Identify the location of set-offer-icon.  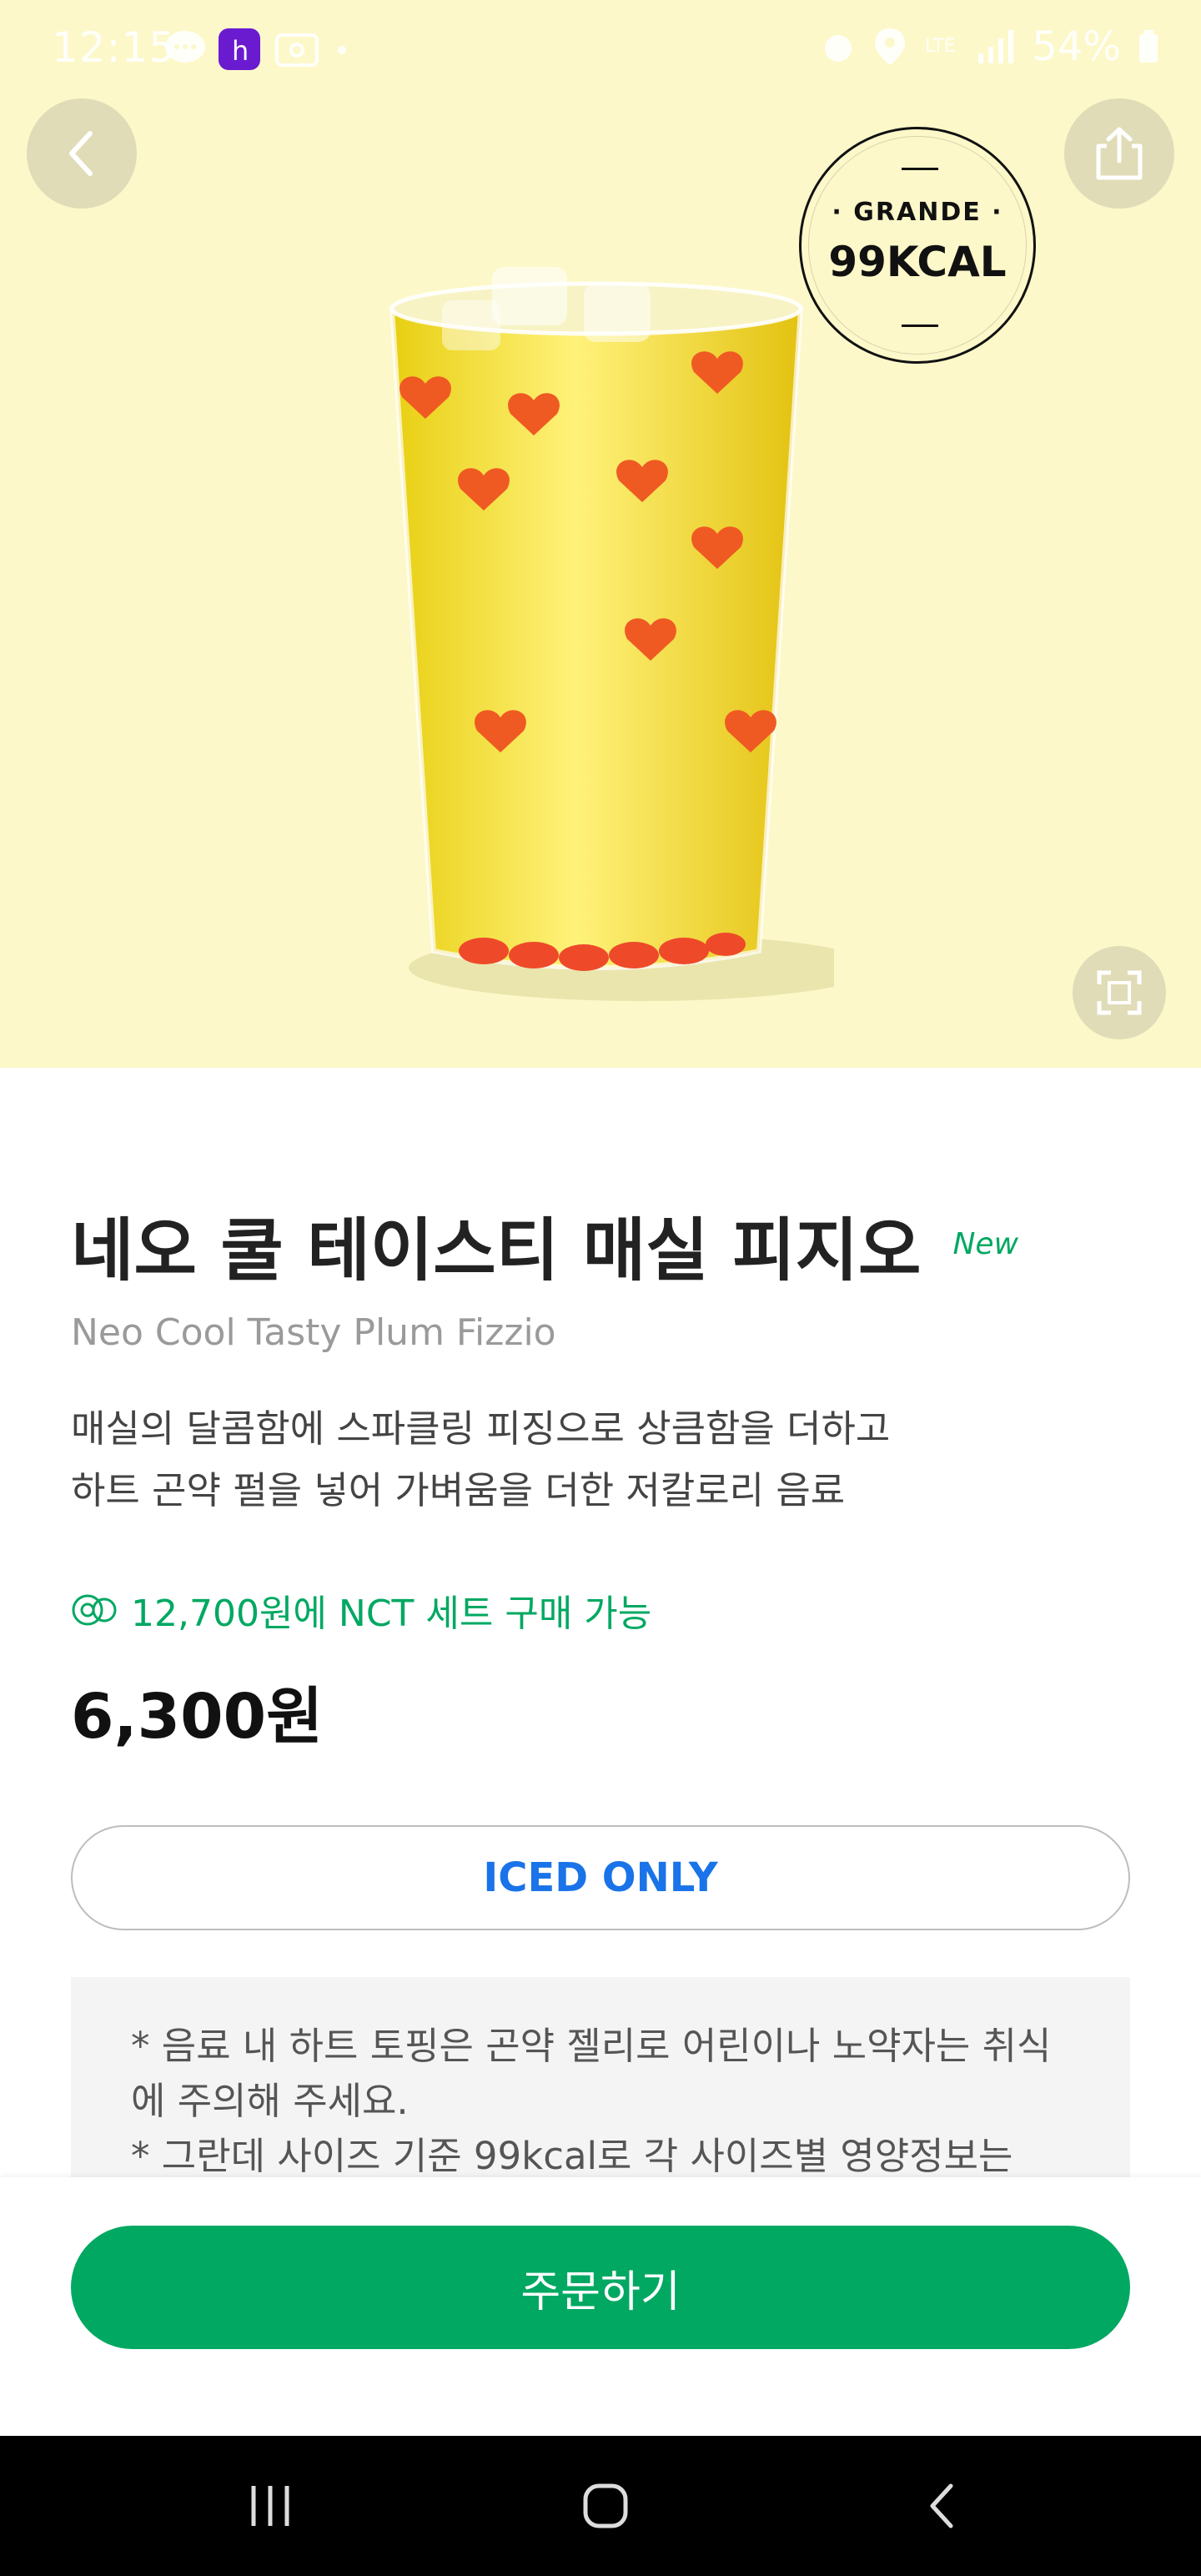
(95, 1610).